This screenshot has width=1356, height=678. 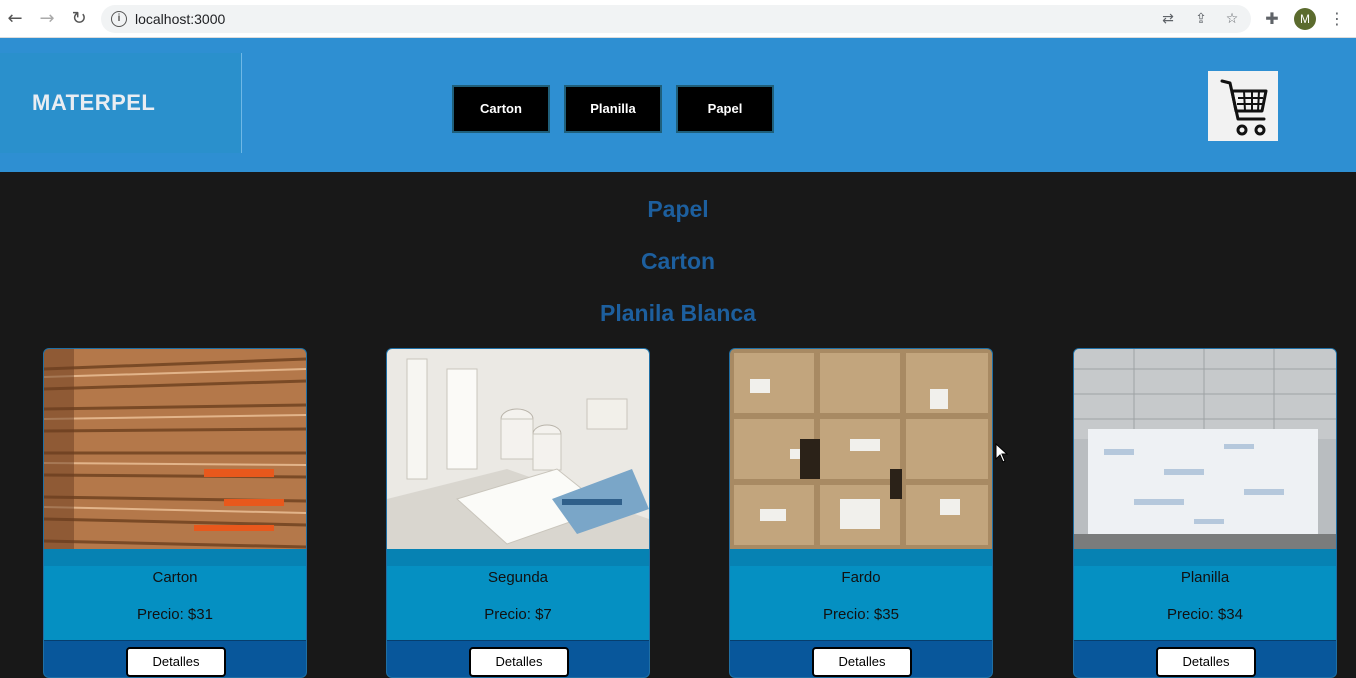 I want to click on share-icon: ⇪, so click(x=1201, y=19).